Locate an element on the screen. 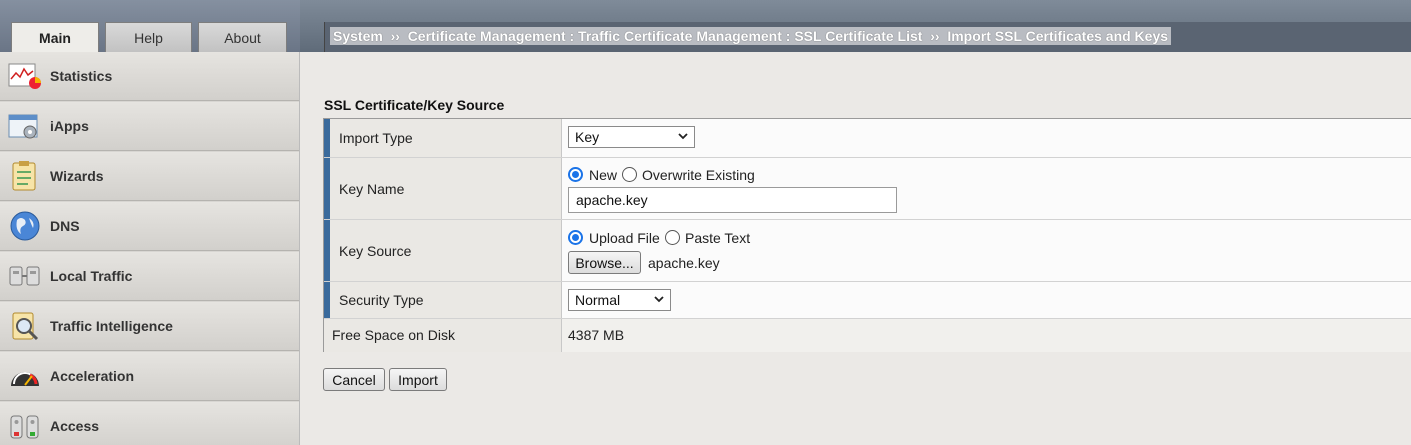  sidebar-item-label: iApps is located at coordinates (69, 126).